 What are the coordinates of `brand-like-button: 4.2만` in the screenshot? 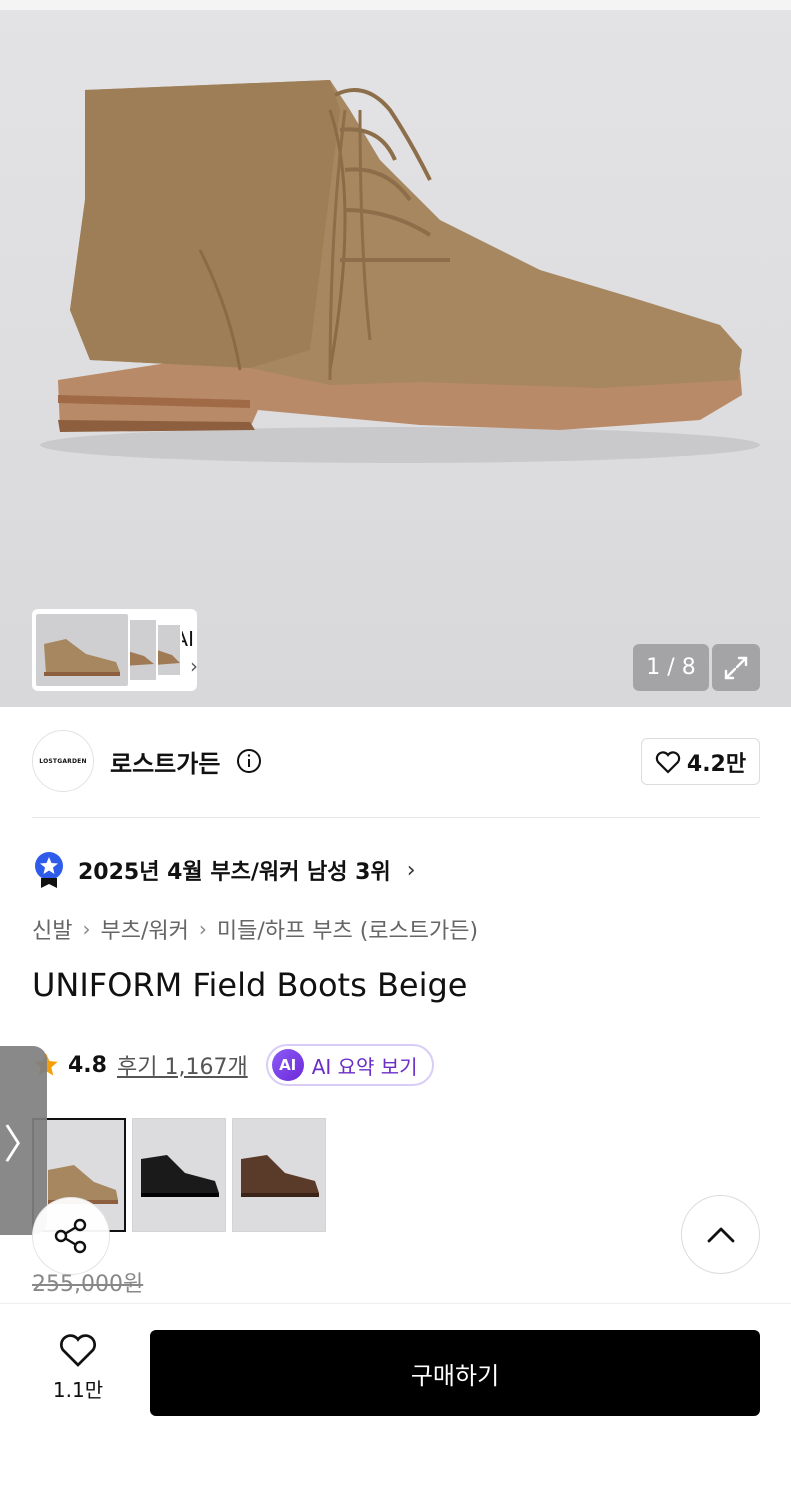 It's located at (700, 761).